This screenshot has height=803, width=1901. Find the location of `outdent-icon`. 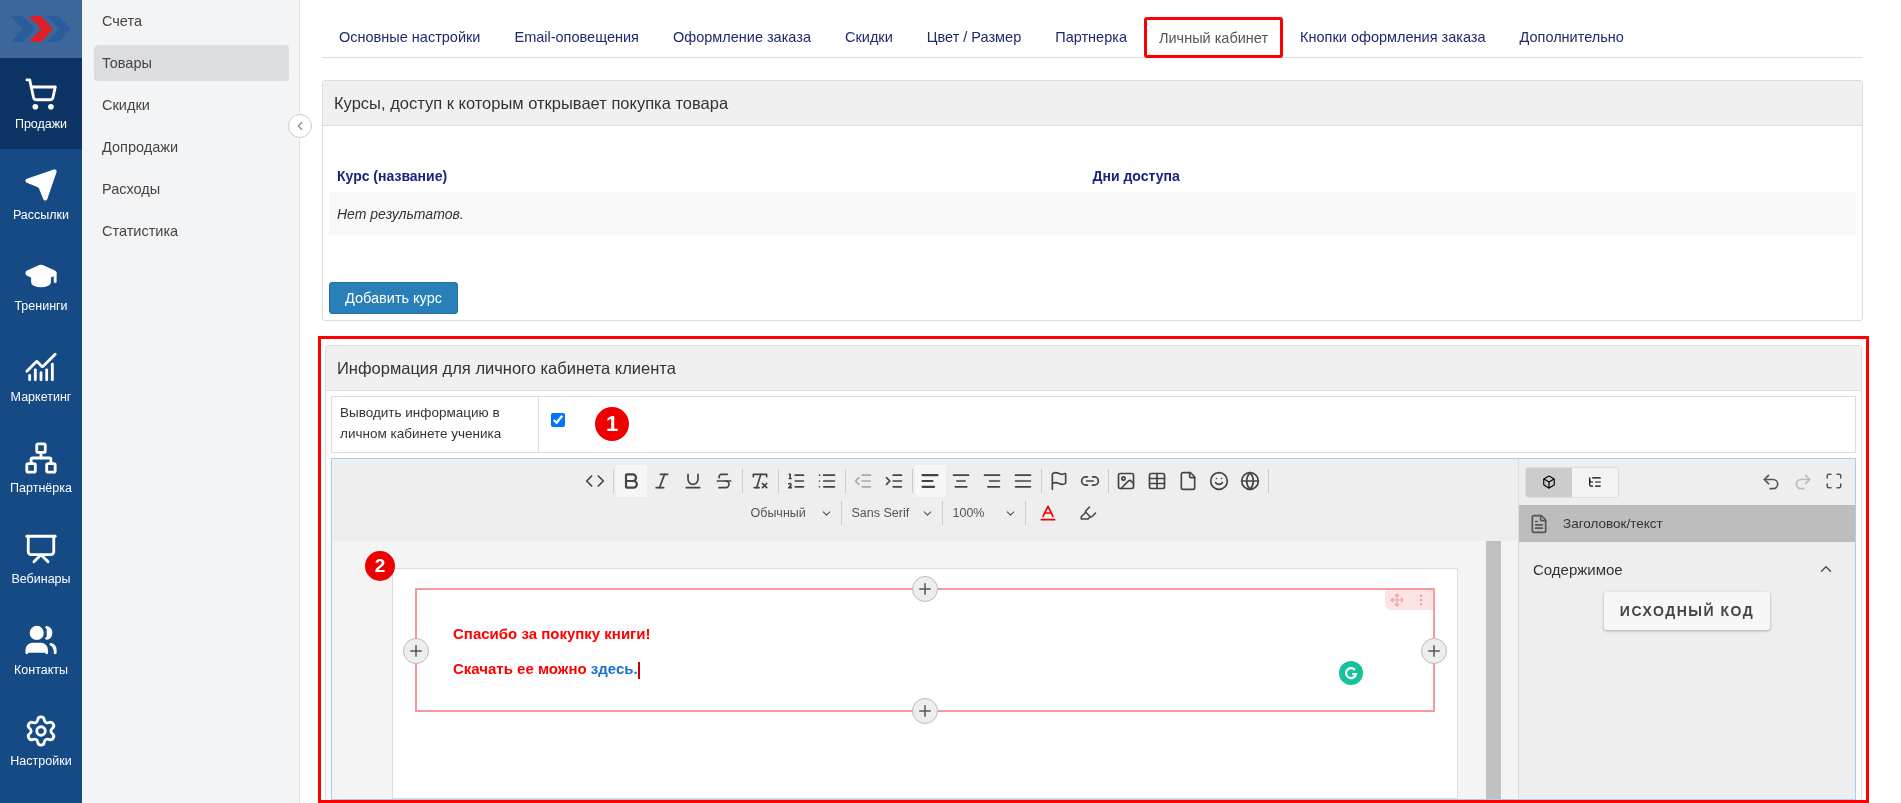

outdent-icon is located at coordinates (863, 481).